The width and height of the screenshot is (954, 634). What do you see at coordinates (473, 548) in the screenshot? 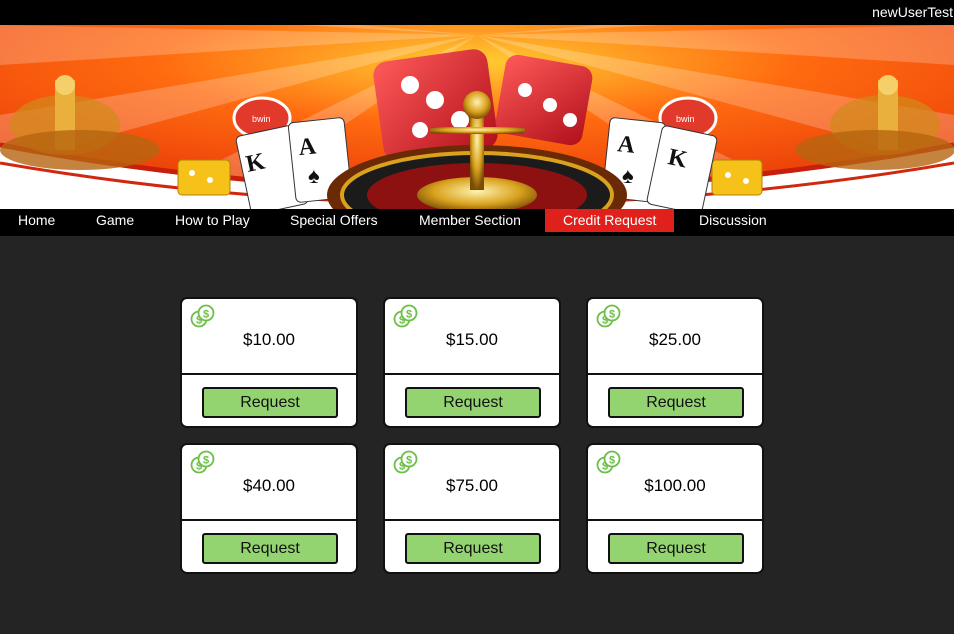
I see `request-button-75: Request` at bounding box center [473, 548].